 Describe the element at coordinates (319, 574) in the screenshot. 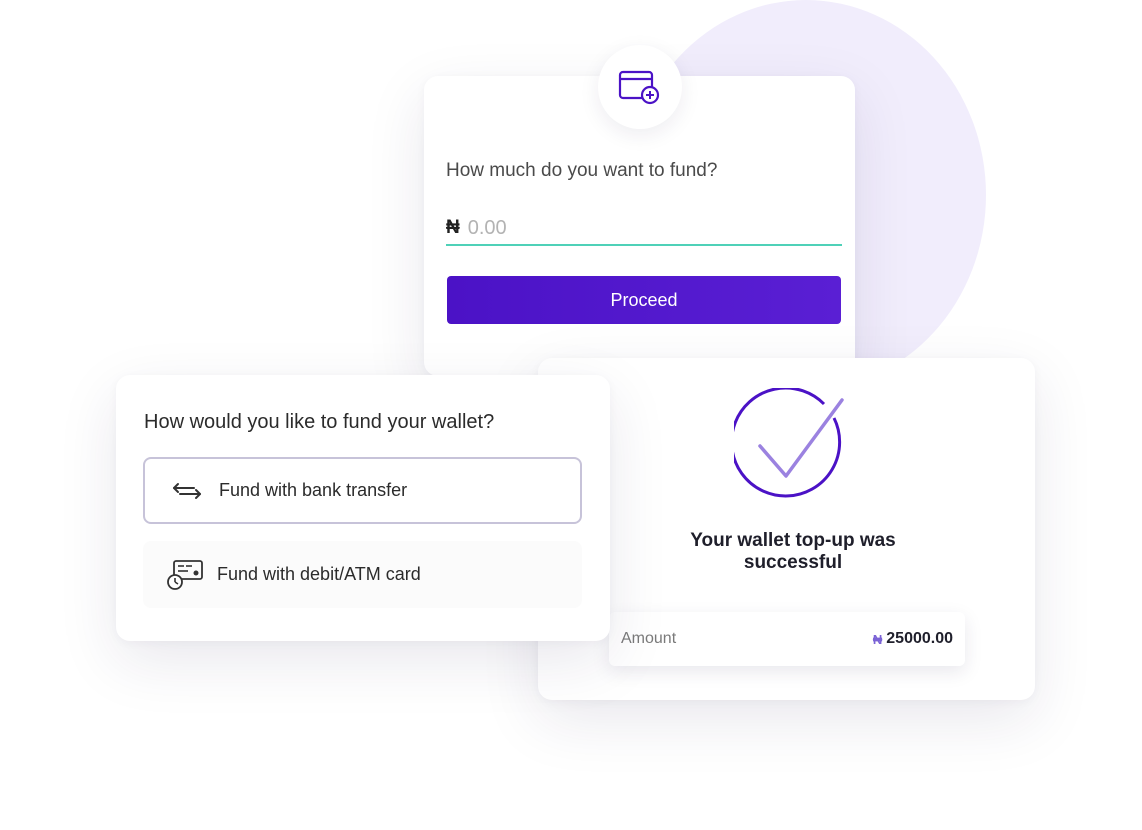

I see `debit-card-label: Fund with debit/ATM card` at that location.